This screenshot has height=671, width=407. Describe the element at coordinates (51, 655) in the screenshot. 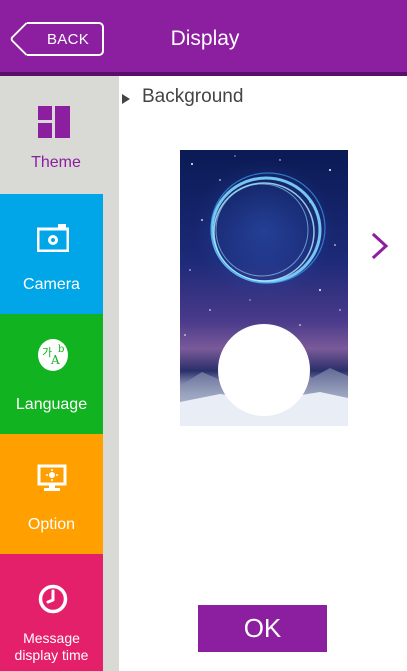

I see `tab-message-label-line2: display time` at that location.